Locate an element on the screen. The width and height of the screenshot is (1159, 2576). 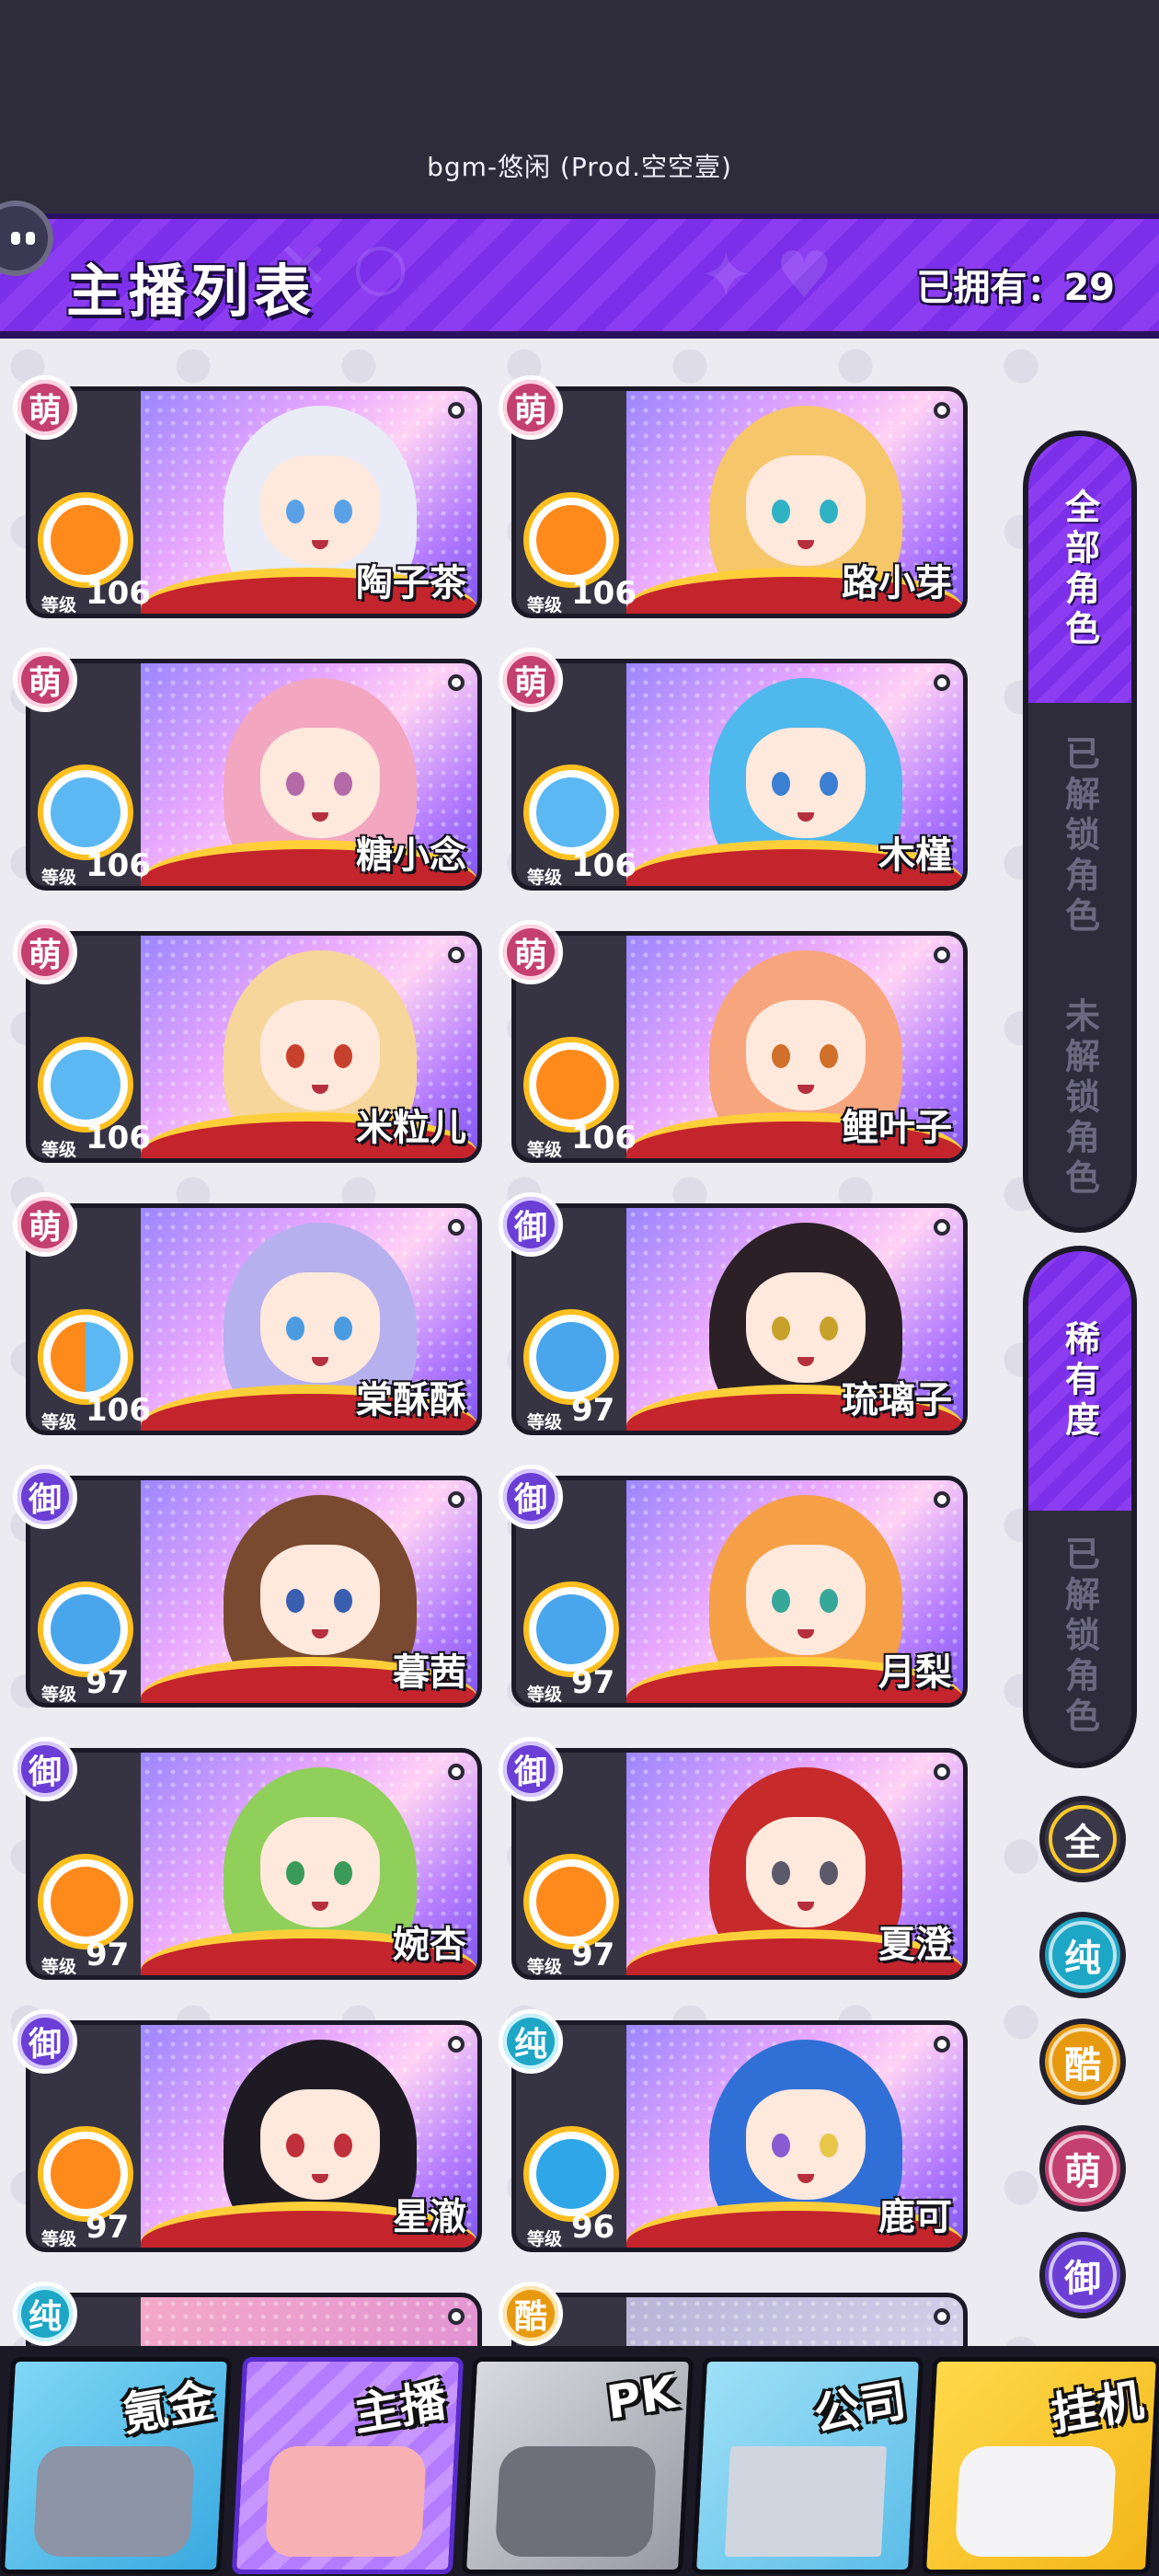
rarity-all-button: 全 is located at coordinates (1082, 1839).